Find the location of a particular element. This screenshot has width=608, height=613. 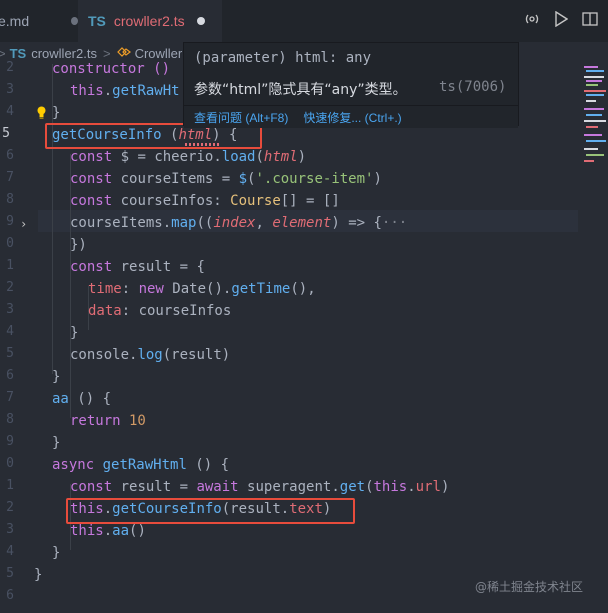

code-token: element is located at coordinates (302, 223).